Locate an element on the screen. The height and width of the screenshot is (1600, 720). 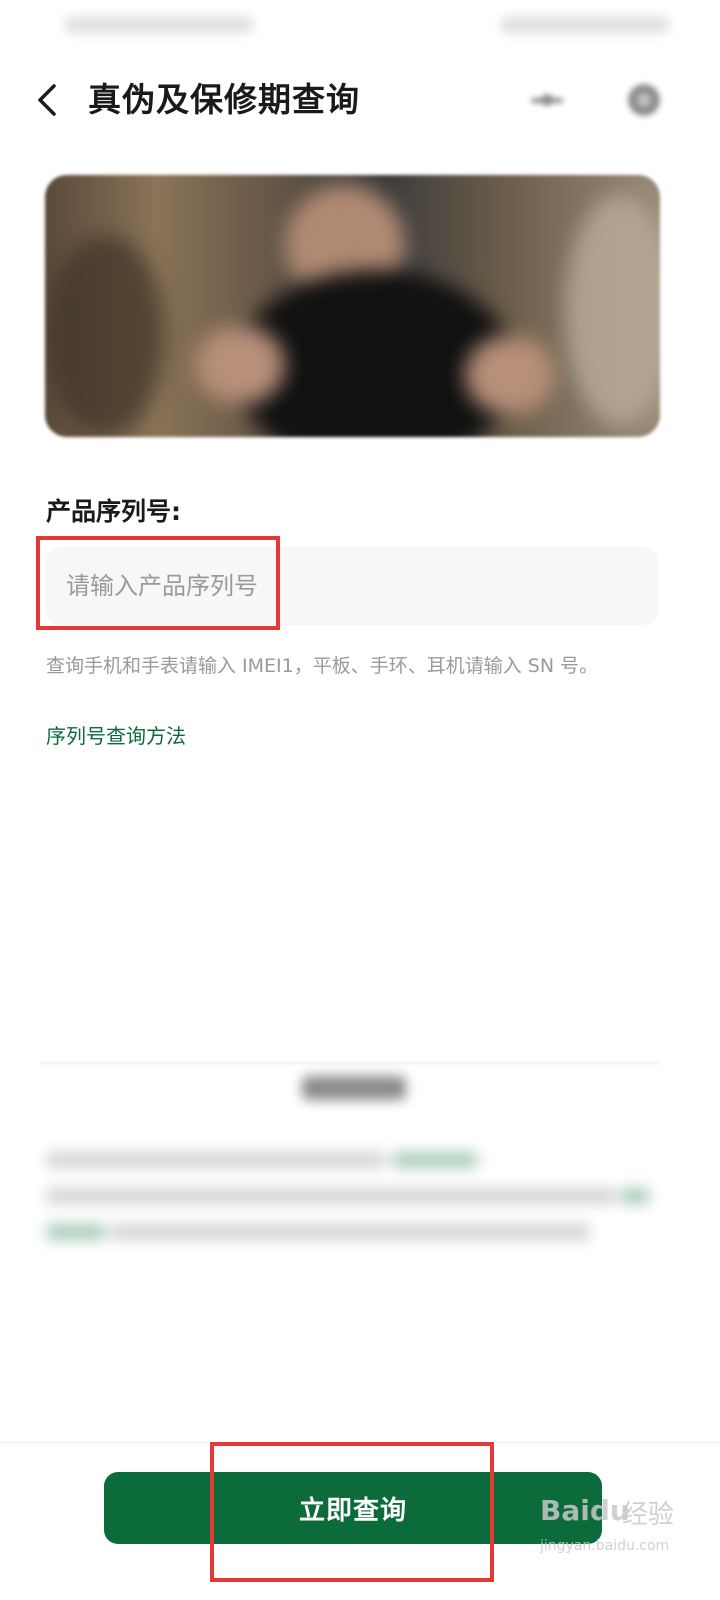
page-title: 真伪及保修期查询 is located at coordinates (224, 99).